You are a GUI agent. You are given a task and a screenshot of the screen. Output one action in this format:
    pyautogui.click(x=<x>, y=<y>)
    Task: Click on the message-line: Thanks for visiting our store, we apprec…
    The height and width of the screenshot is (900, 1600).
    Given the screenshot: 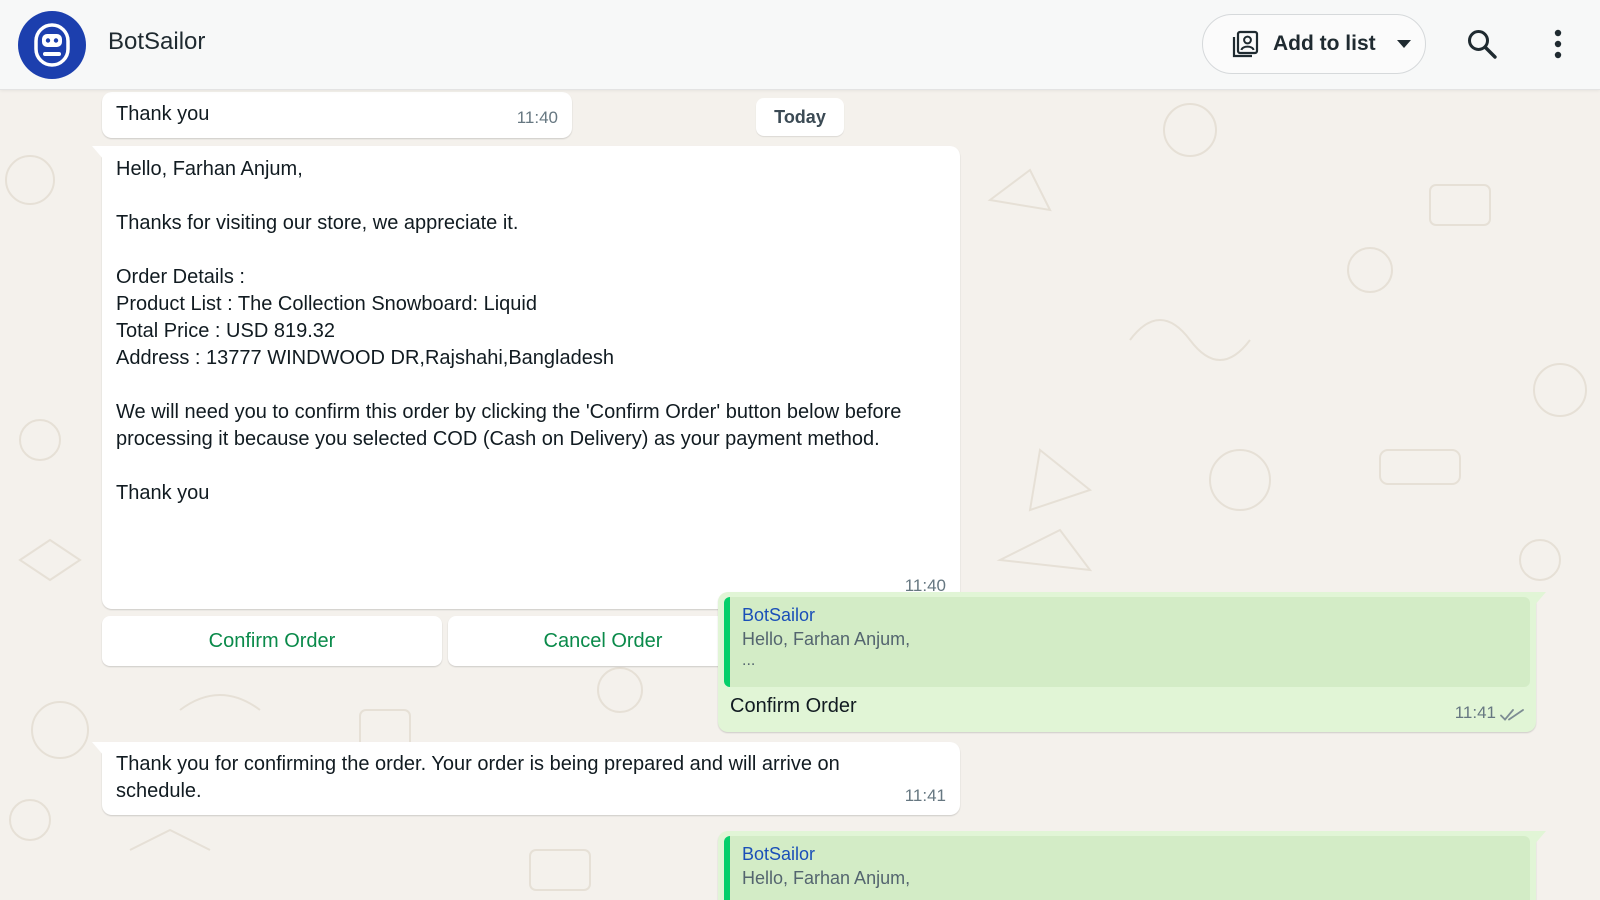 What is the action you would take?
    pyautogui.click(x=317, y=223)
    